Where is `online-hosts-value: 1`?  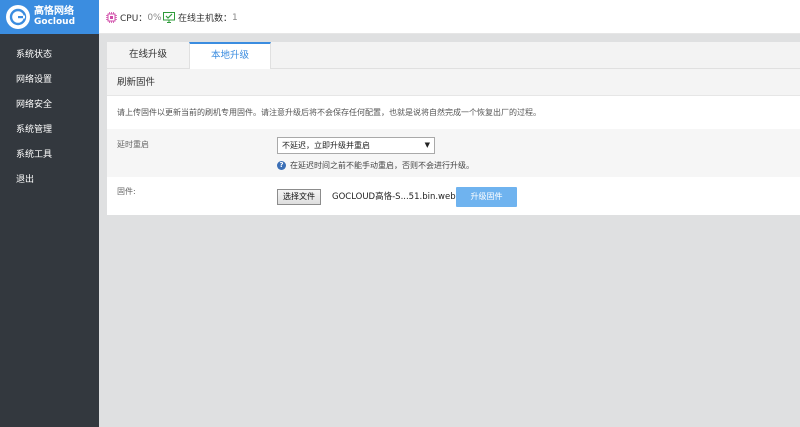
online-hosts-value: 1 is located at coordinates (235, 17).